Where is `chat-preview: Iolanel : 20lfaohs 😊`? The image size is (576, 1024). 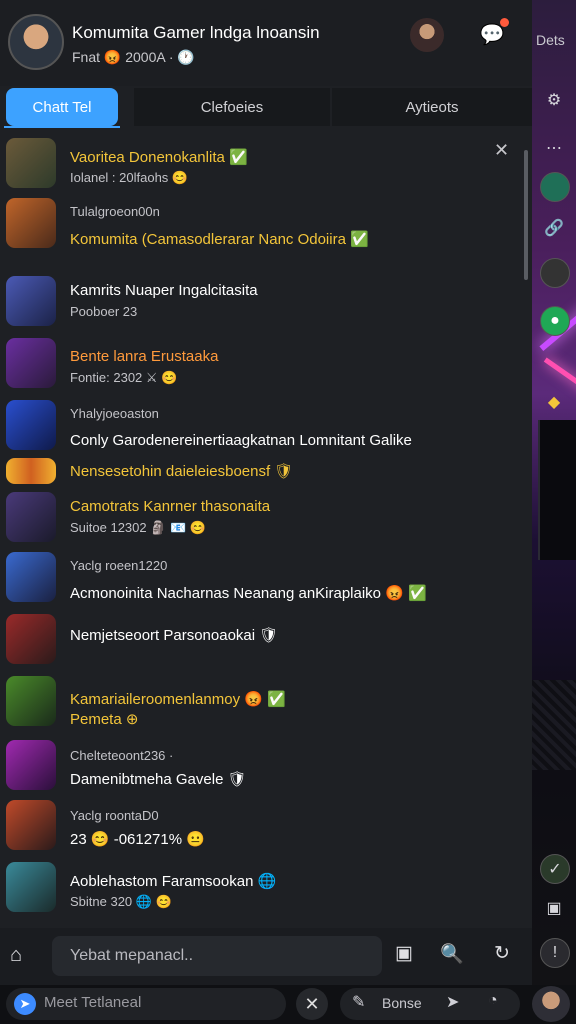 chat-preview: Iolanel : 20lfaohs 😊 is located at coordinates (129, 177).